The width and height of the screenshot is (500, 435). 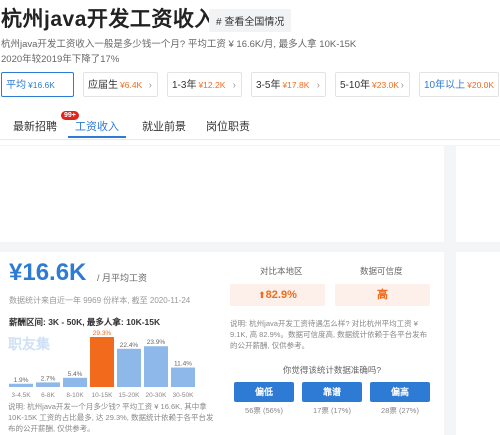 What do you see at coordinates (332, 410) in the screenshot?
I see `vote-reliable-count: 17票 (17%)` at bounding box center [332, 410].